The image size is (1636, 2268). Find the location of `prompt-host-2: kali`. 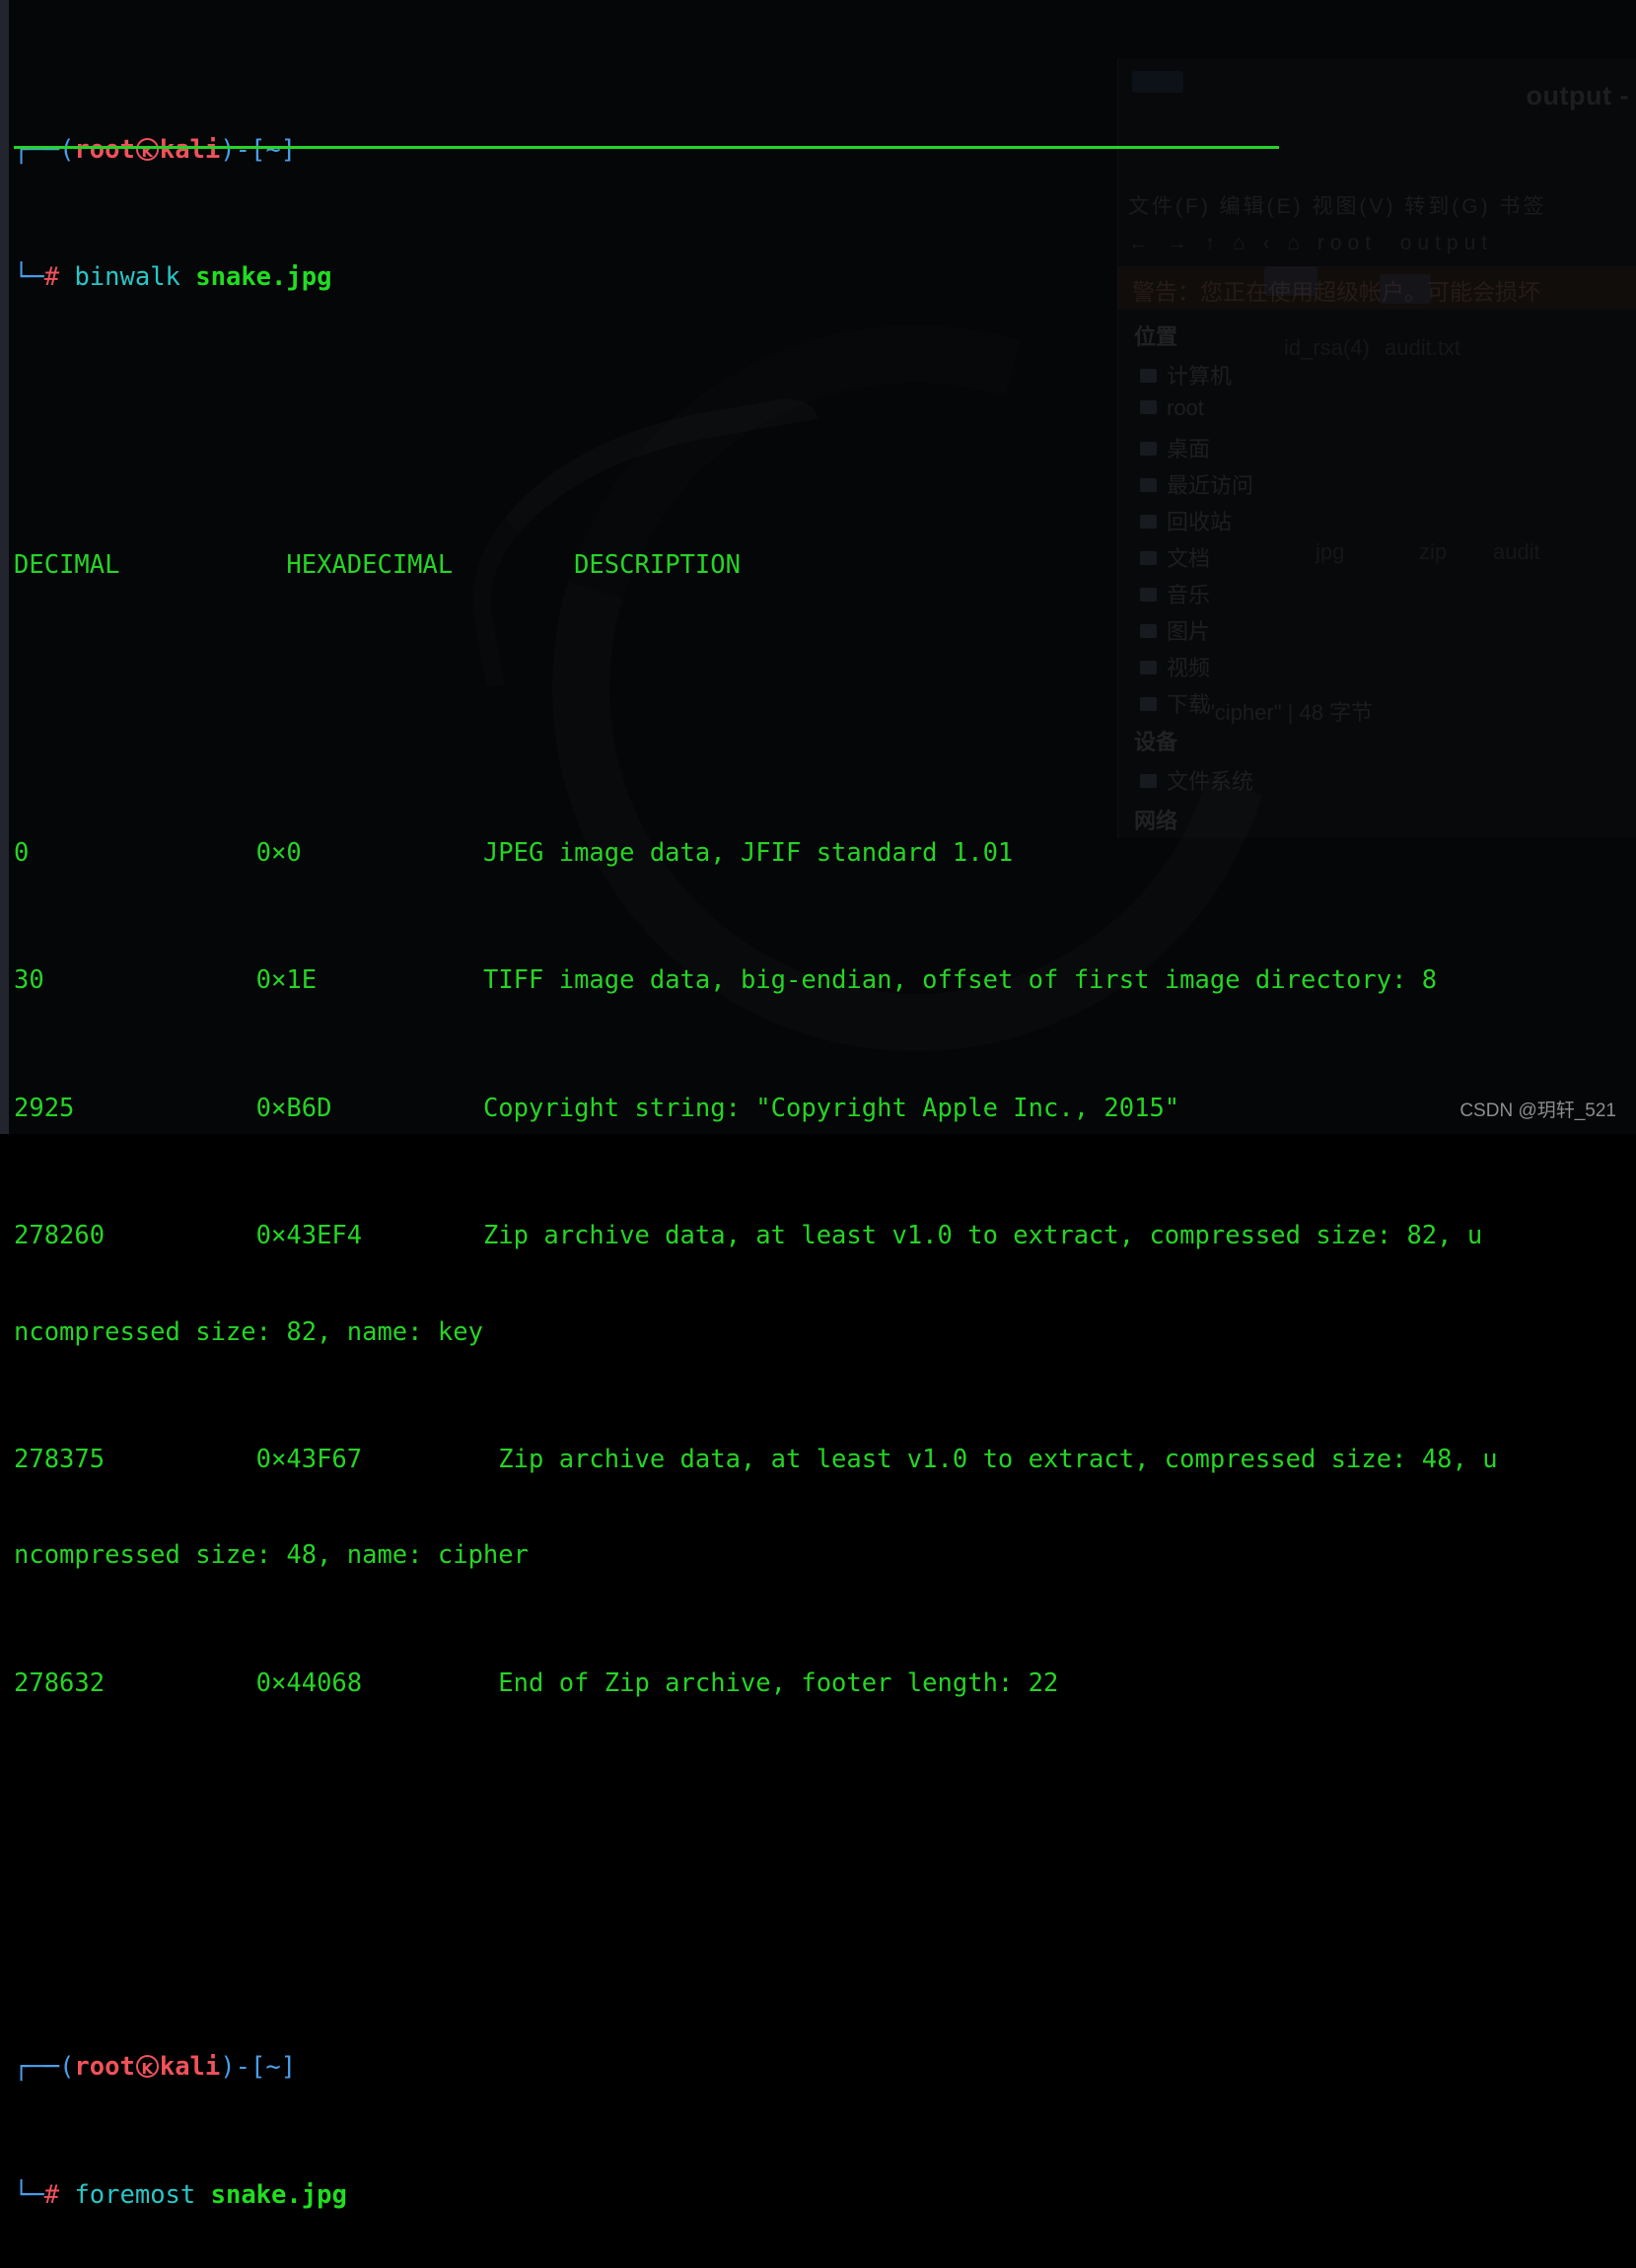

prompt-host-2: kali is located at coordinates (190, 2066).